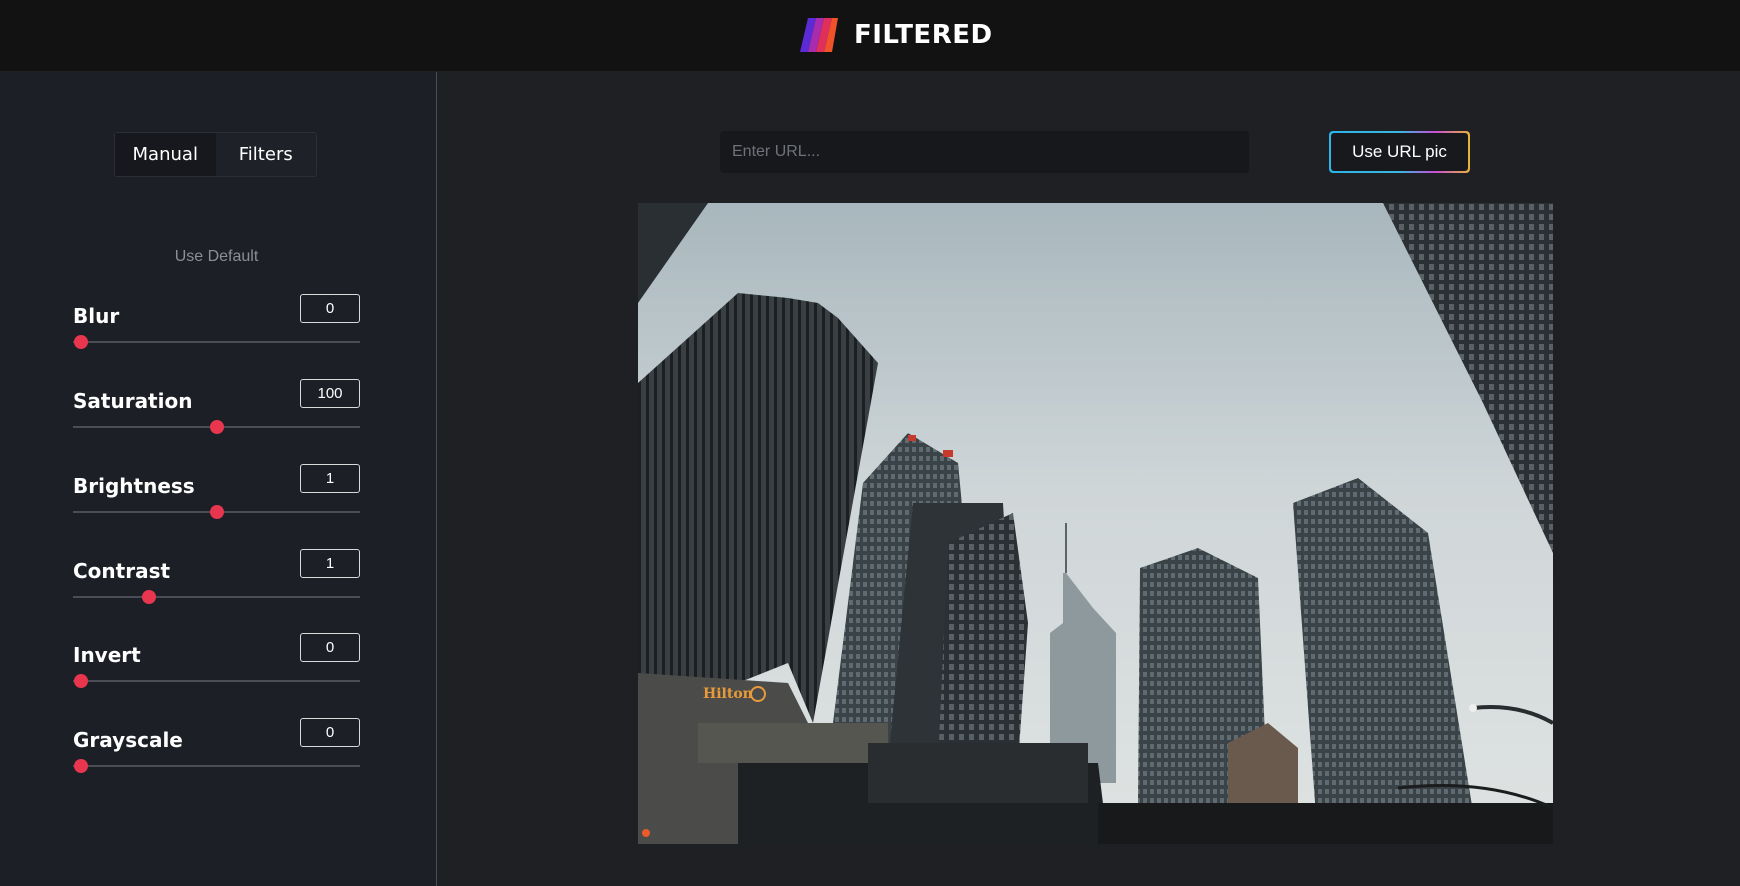  What do you see at coordinates (728, 694) in the screenshot?
I see `hotel-sign: Hilton` at bounding box center [728, 694].